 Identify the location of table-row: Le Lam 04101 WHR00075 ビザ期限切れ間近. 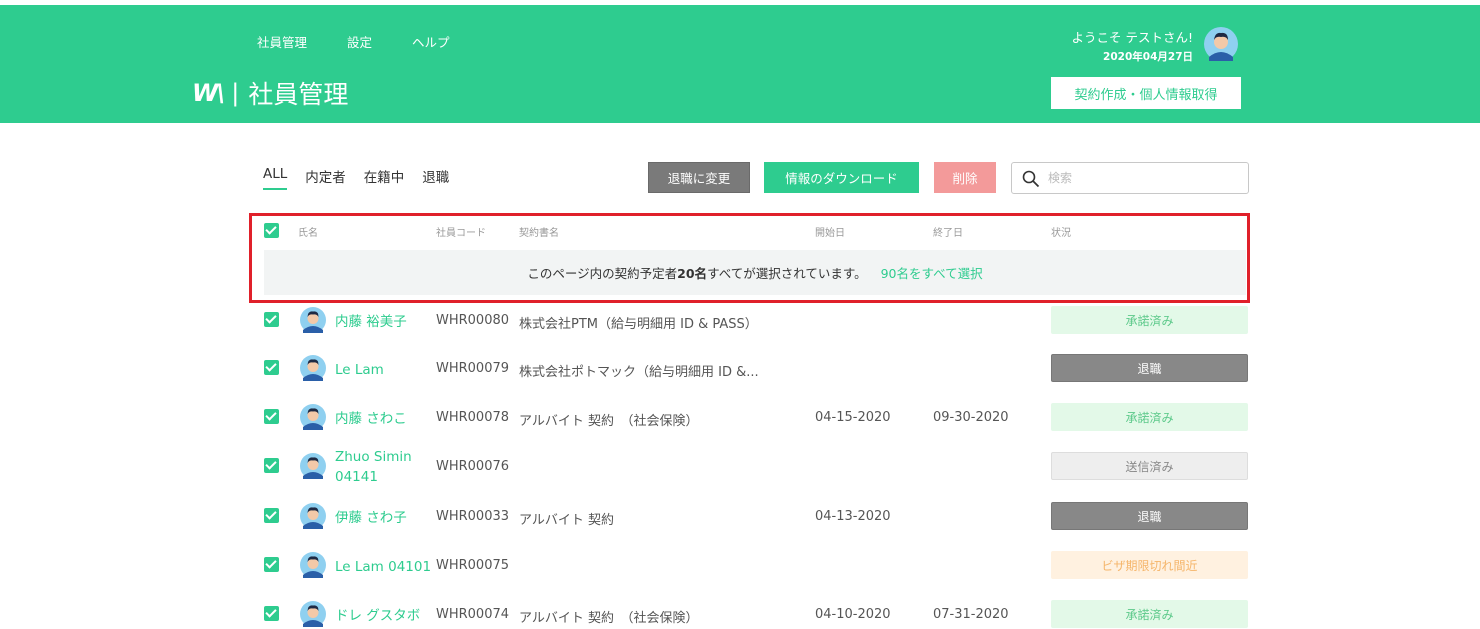
(740, 565).